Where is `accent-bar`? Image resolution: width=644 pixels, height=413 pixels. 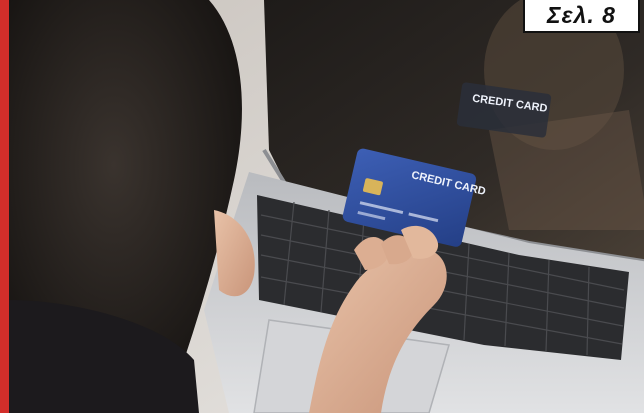
accent-bar is located at coordinates (4, 206).